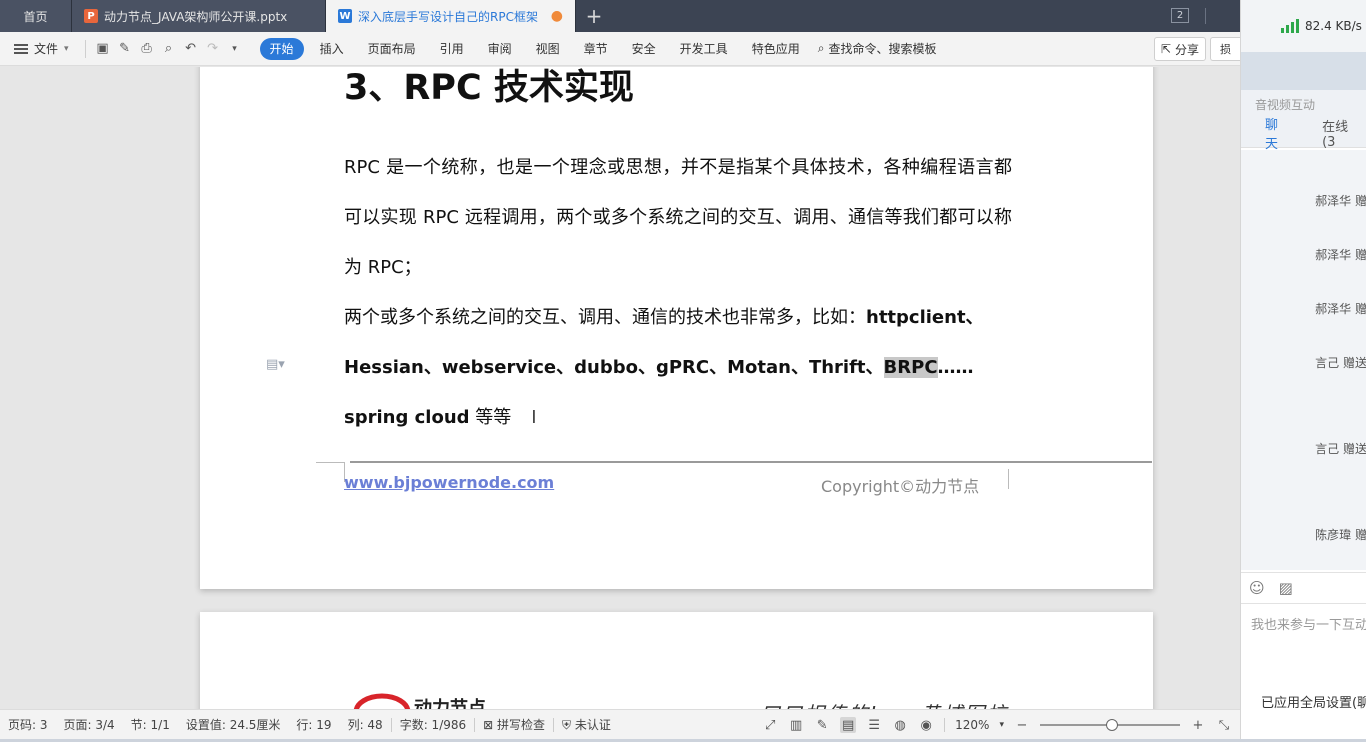 This screenshot has height=742, width=1366. I want to click on search-icon: ⌕, so click(821, 48).